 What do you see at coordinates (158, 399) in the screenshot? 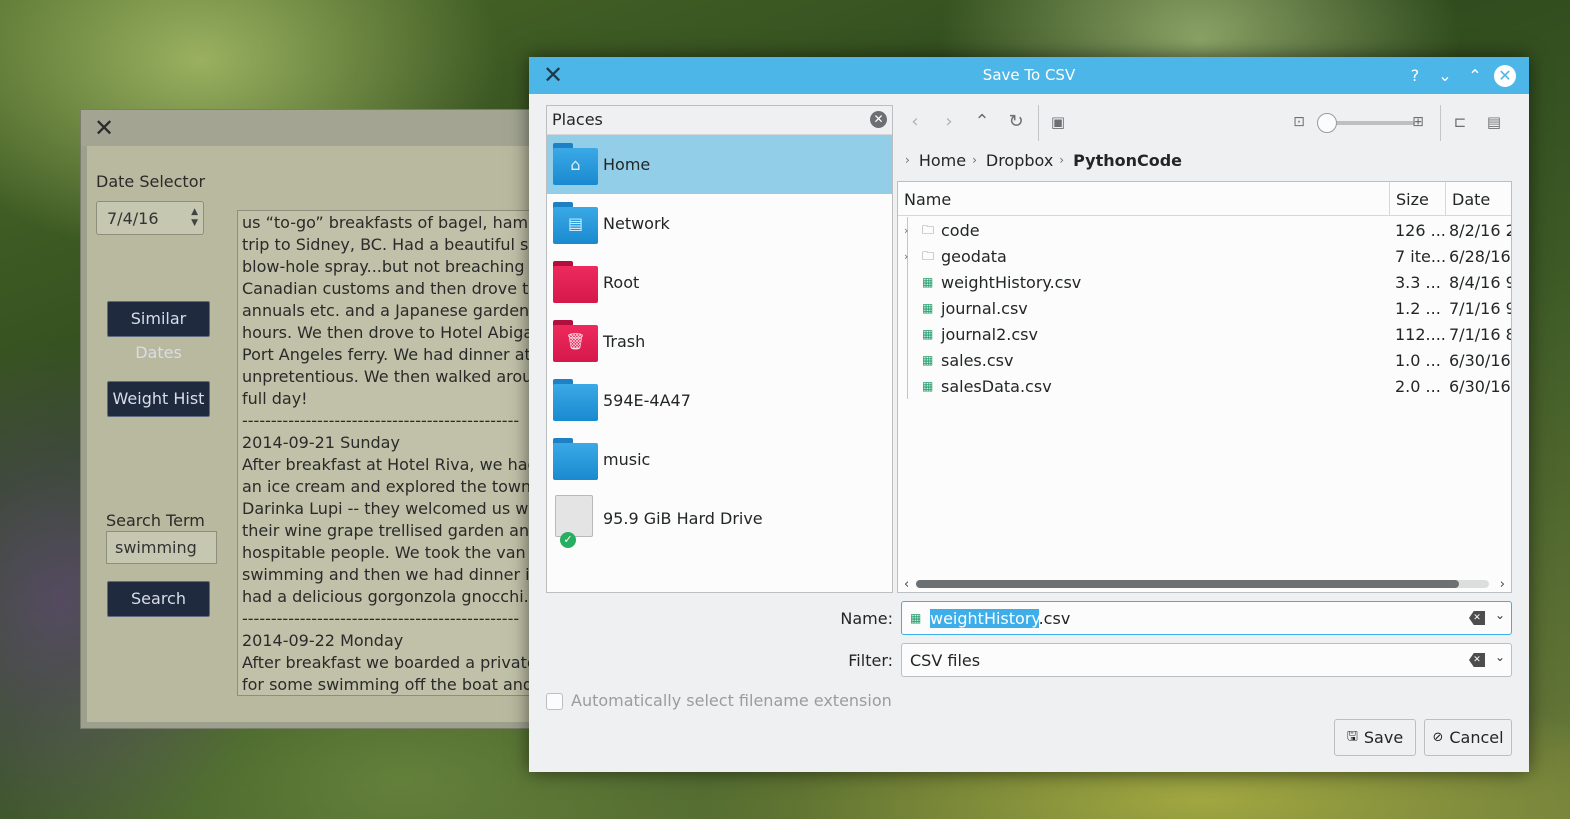
I see `weight-hist-button: Weight Hist` at bounding box center [158, 399].